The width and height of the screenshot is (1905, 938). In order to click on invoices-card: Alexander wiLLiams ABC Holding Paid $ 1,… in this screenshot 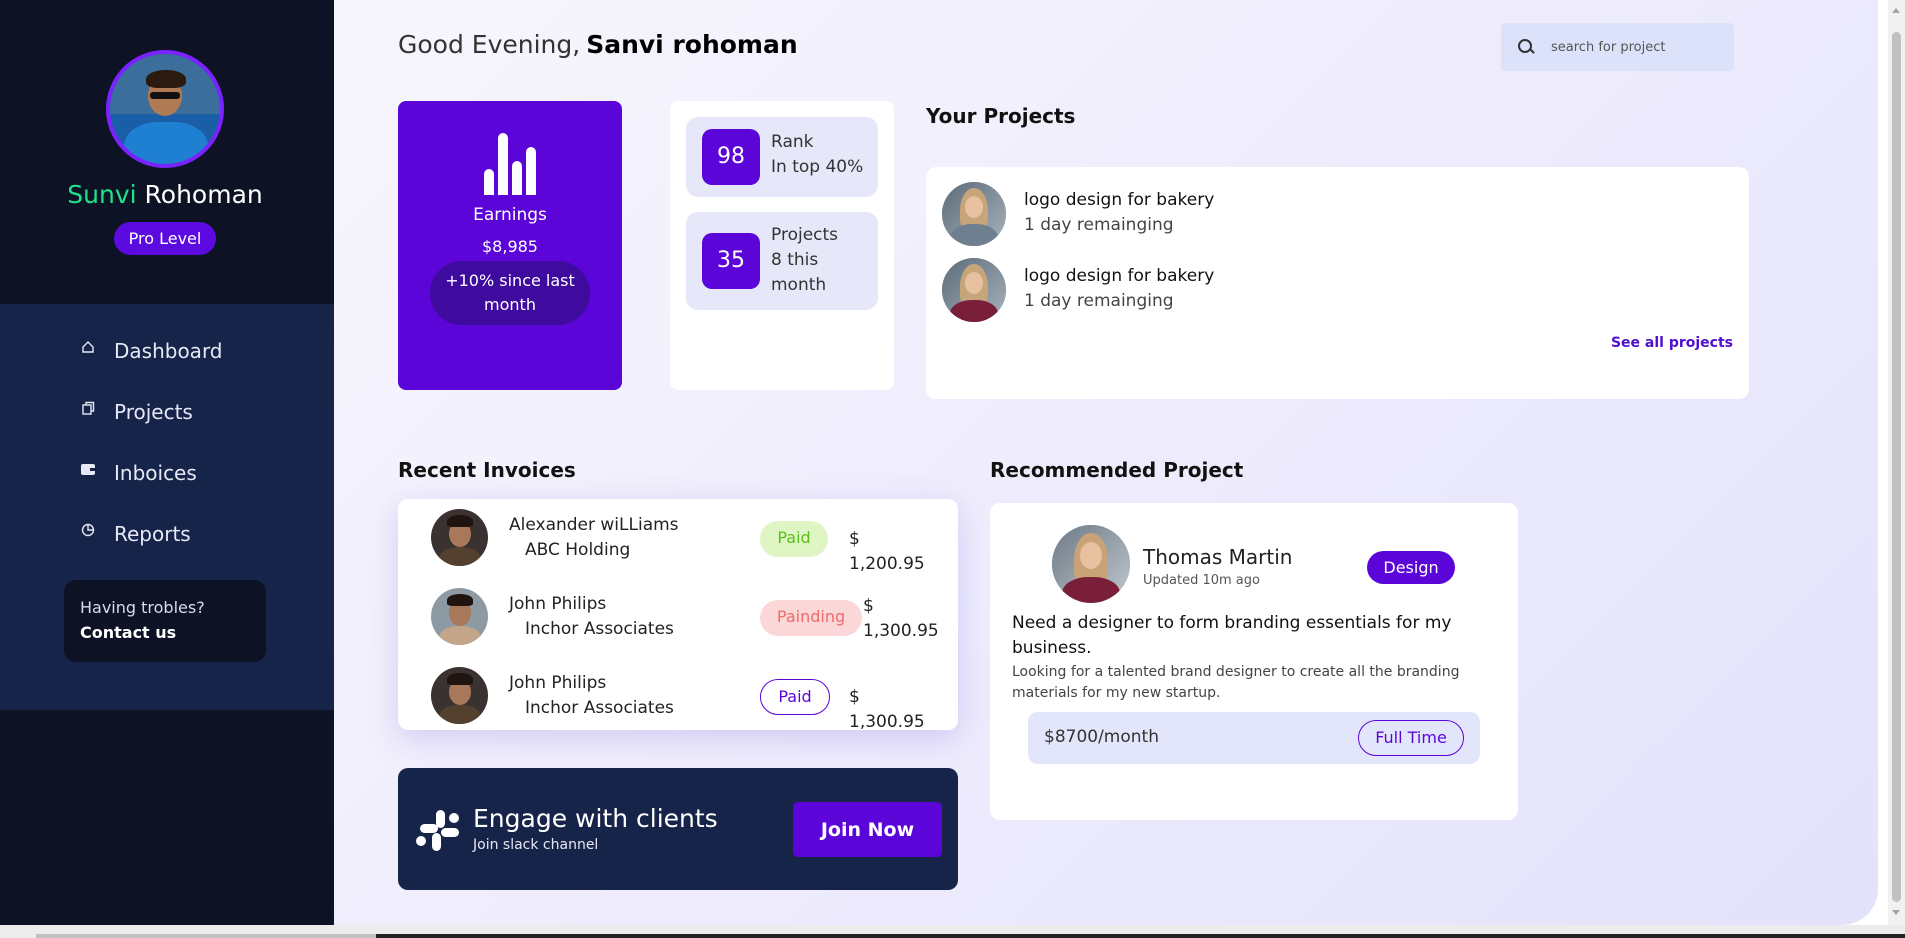, I will do `click(678, 615)`.